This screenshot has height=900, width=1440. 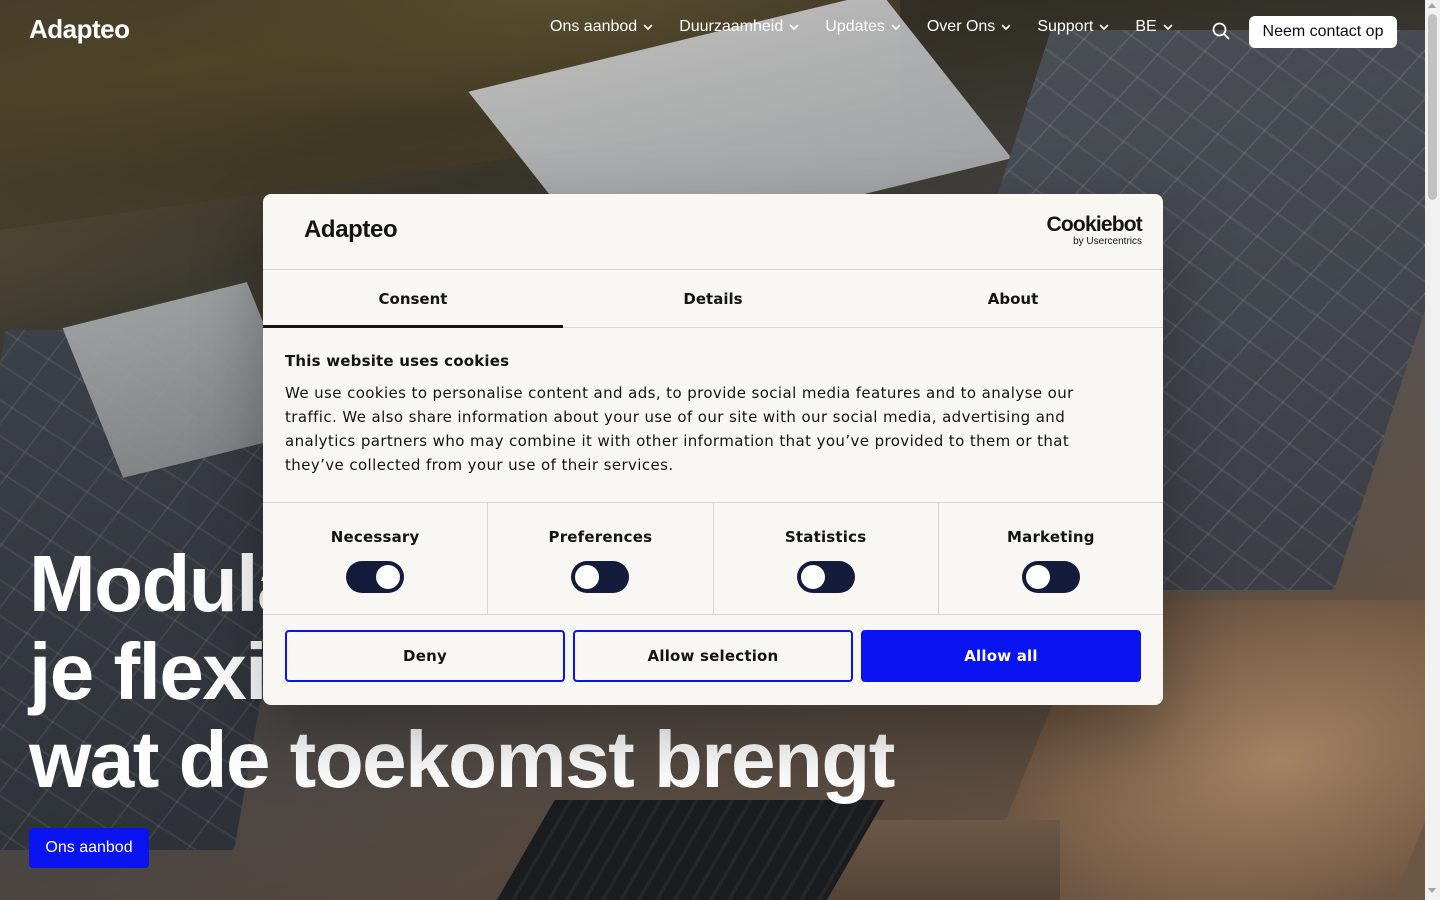 I want to click on search-icon, so click(x=1221, y=31).